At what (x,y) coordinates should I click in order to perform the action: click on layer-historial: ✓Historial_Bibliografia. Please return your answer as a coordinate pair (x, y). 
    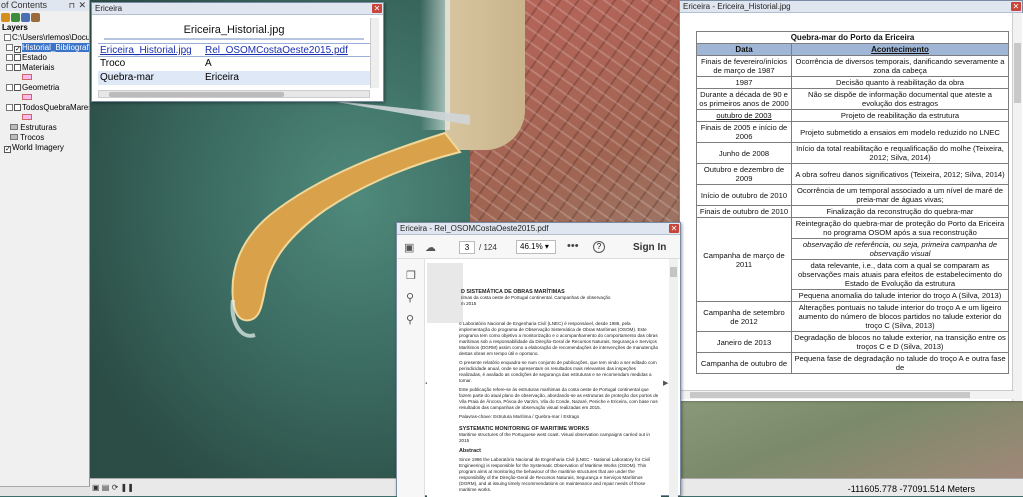
    Looking at the image, I should click on (44, 48).